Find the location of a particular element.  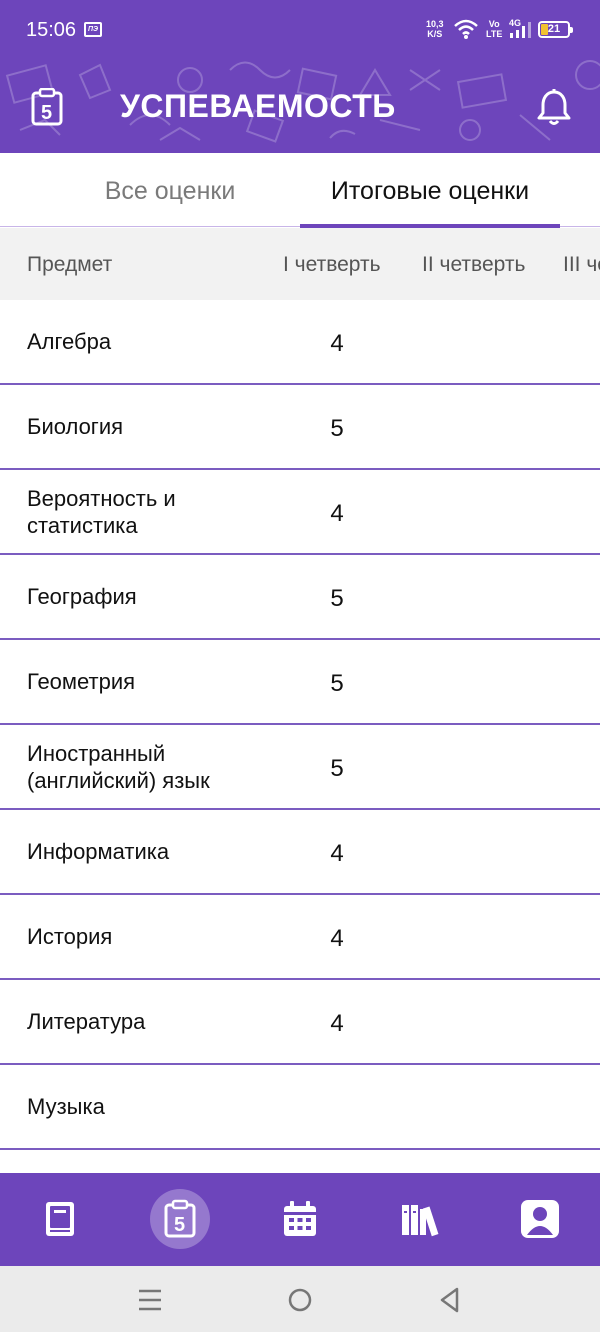

sim-card-icon: ПЭ is located at coordinates (93, 29).